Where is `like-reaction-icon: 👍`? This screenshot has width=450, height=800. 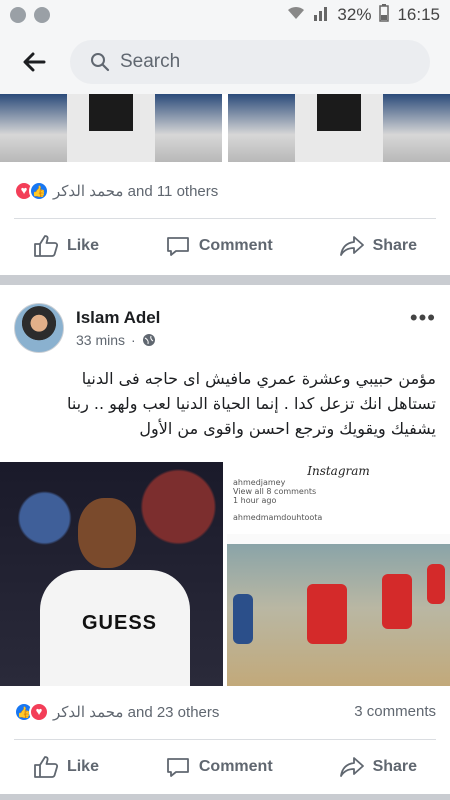 like-reaction-icon: 👍 is located at coordinates (39, 191).